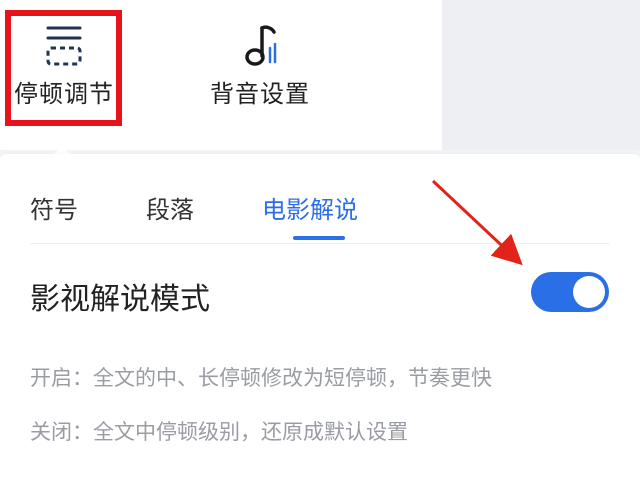  What do you see at coordinates (261, 378) in the screenshot?
I see `description-on: 开启：全文的中、长停顿修改为短停顿，节奏更快` at bounding box center [261, 378].